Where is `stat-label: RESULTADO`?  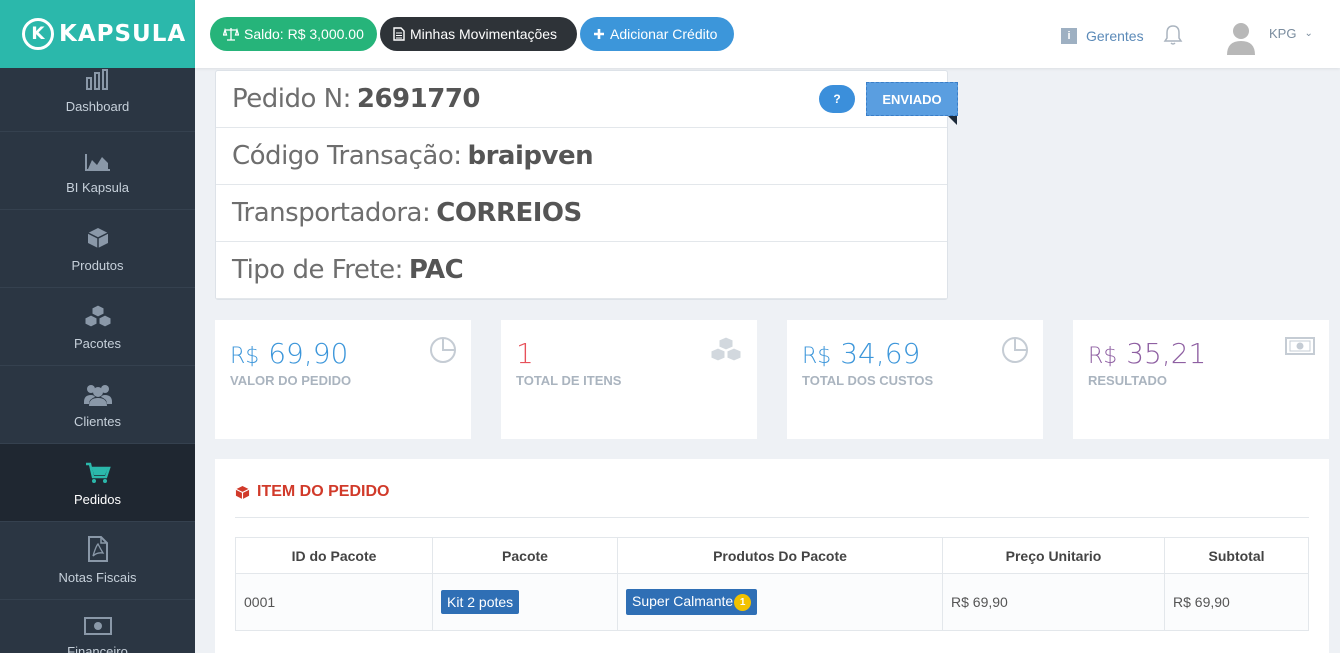 stat-label: RESULTADO is located at coordinates (1127, 380).